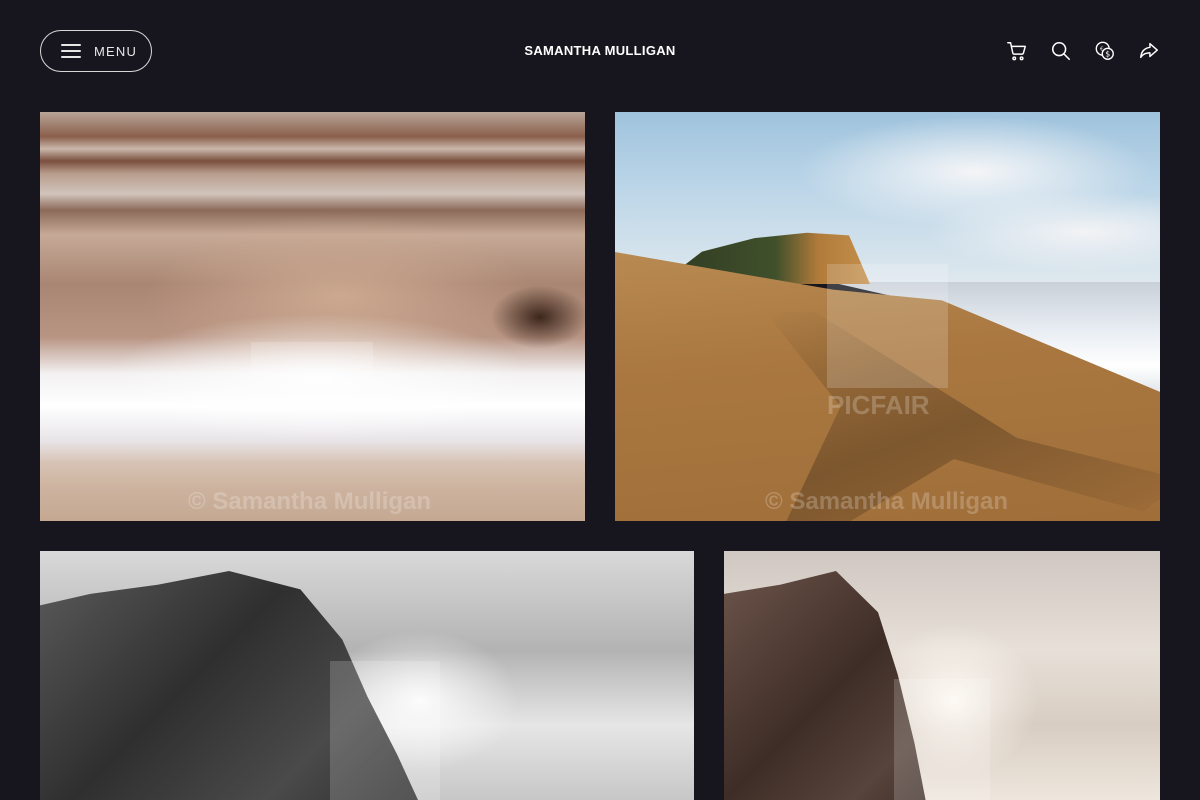  Describe the element at coordinates (1061, 51) in the screenshot. I see `search-icon` at that location.